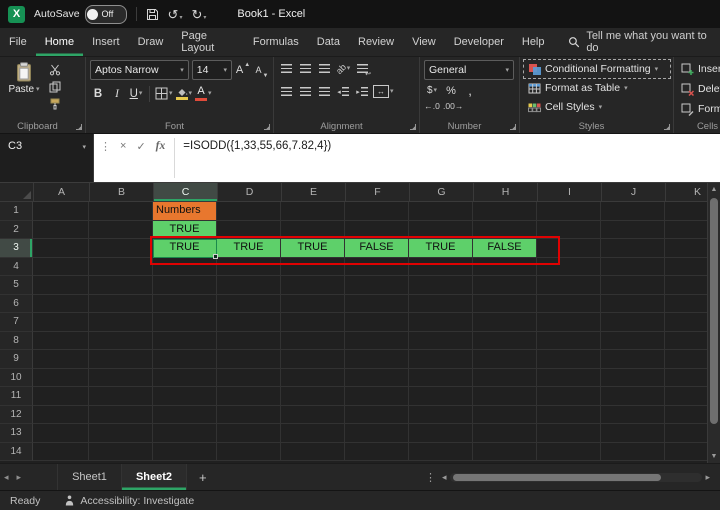 This screenshot has width=720, height=510. What do you see at coordinates (136, 93) in the screenshot?
I see `underline-button: U▾` at bounding box center [136, 93].